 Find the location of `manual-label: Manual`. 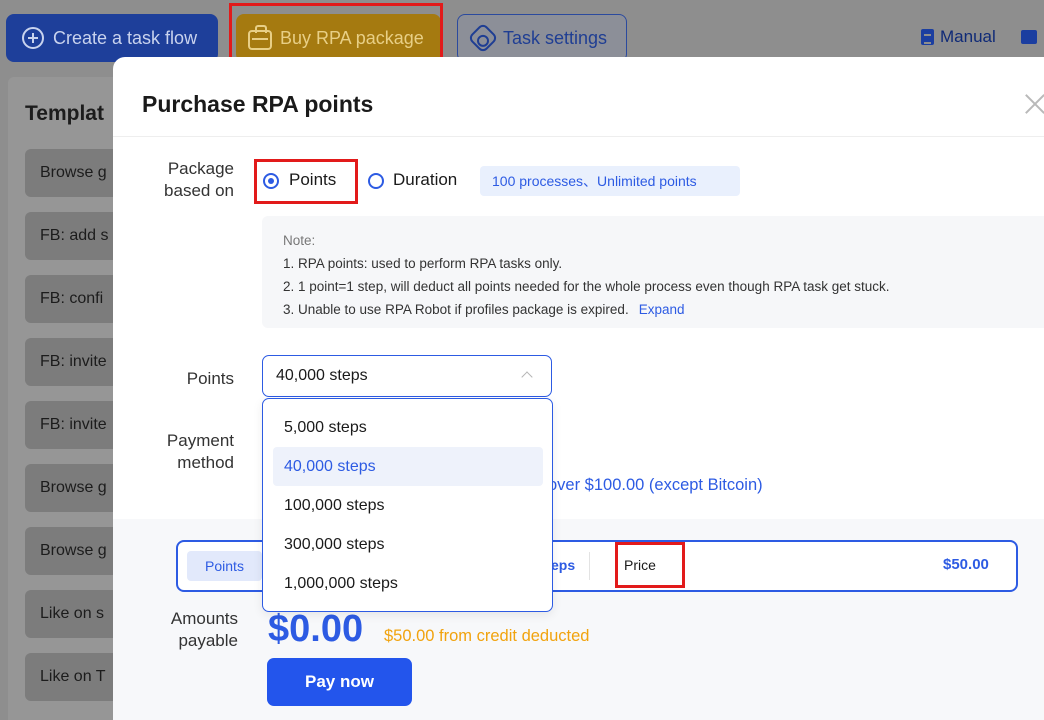

manual-label: Manual is located at coordinates (968, 36).